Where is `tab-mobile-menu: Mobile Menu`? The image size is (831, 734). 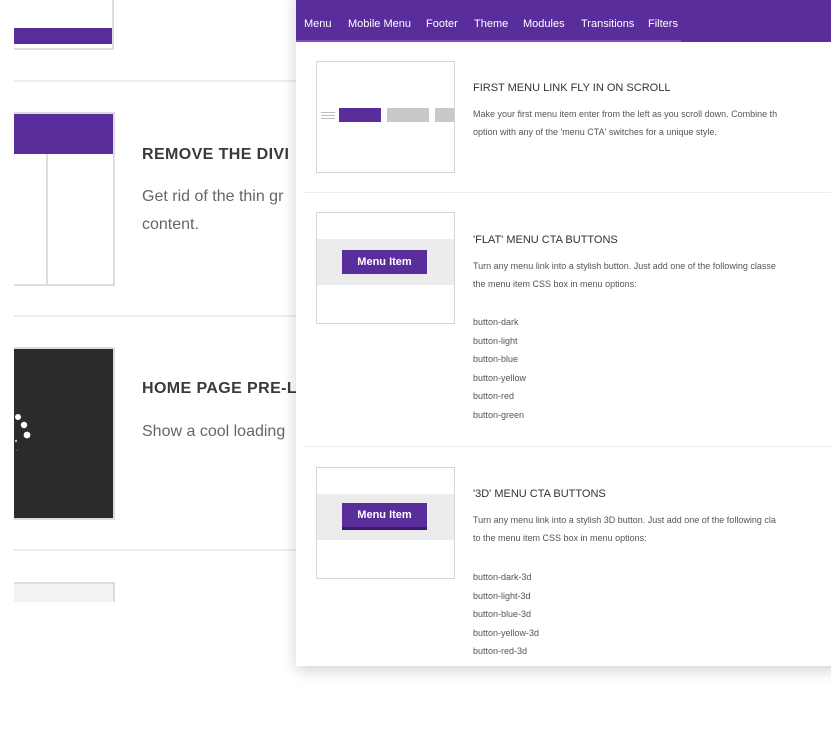
tab-mobile-menu: Mobile Menu is located at coordinates (379, 24).